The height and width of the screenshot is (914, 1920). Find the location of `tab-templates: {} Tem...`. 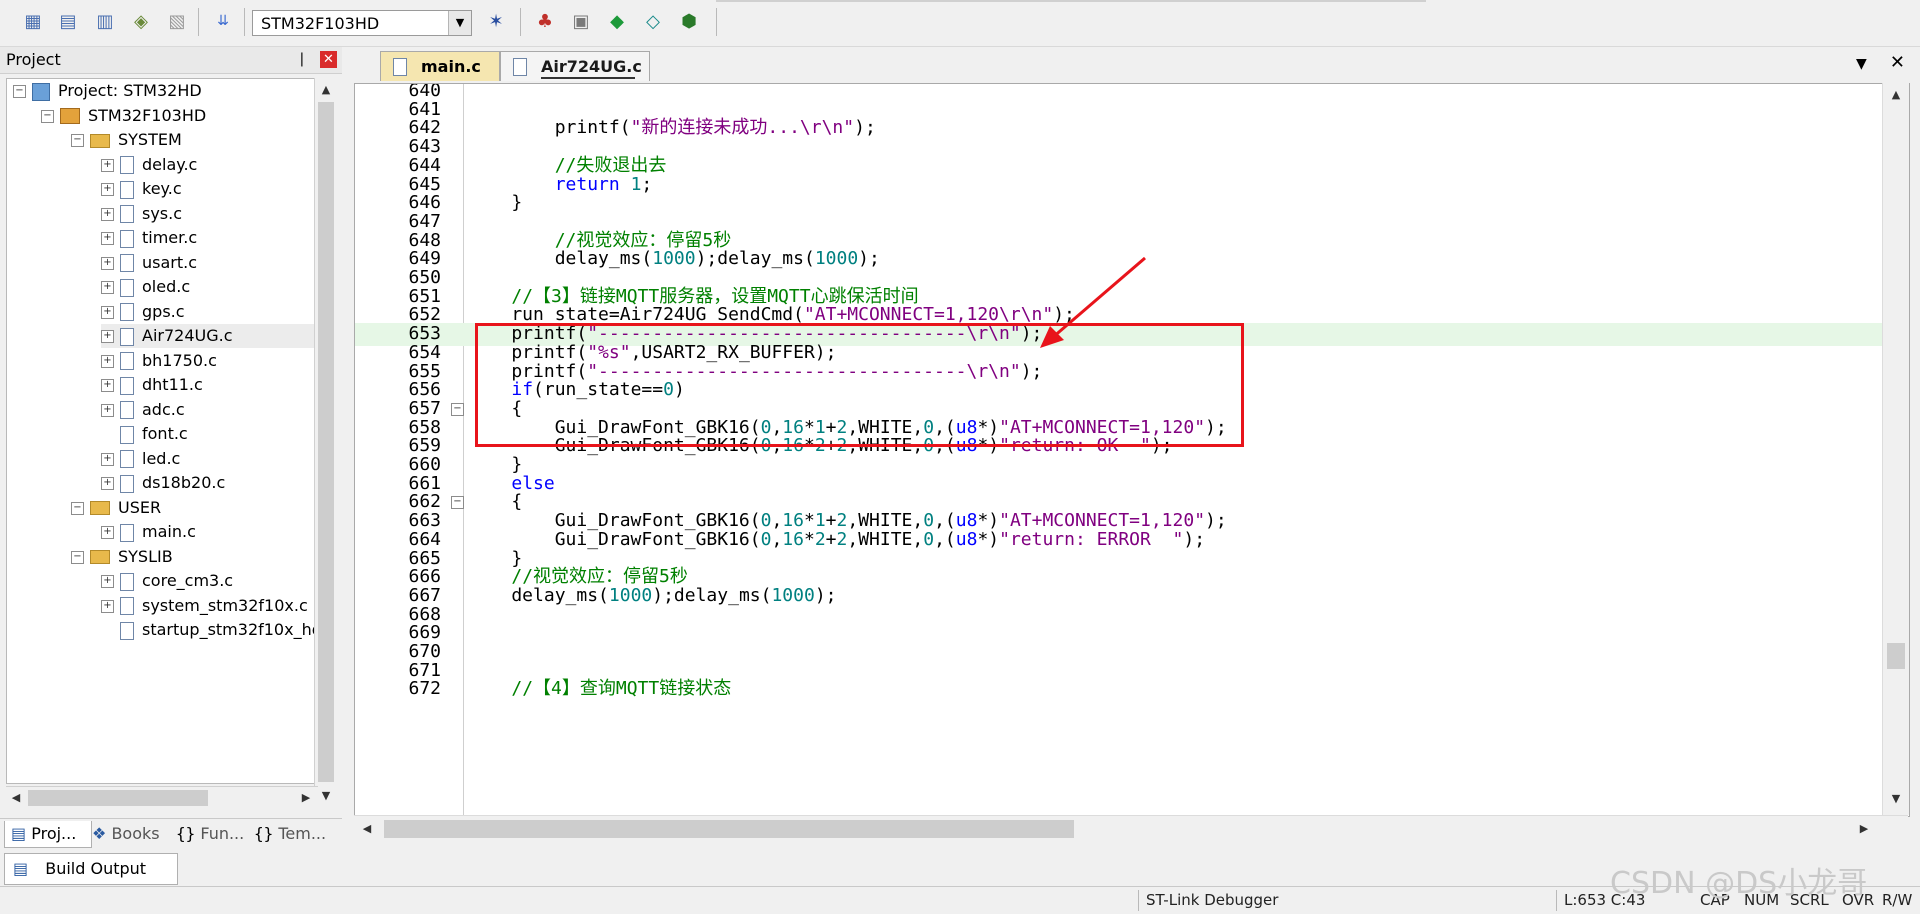

tab-templates: {} Tem... is located at coordinates (296, 834).